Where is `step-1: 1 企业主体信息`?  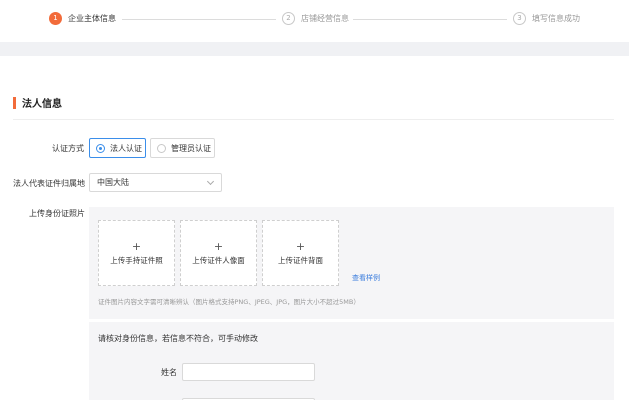
step-1: 1 企业主体信息 is located at coordinates (82, 18).